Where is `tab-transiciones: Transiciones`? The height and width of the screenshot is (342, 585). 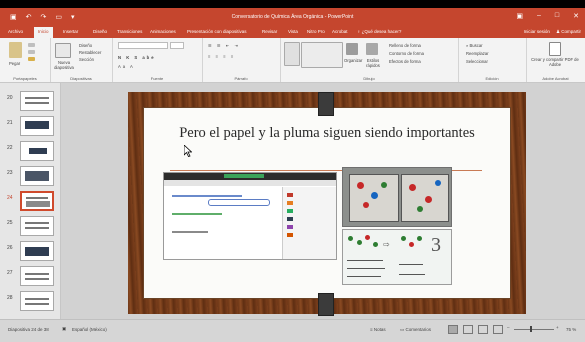
tab-transiciones: Transiciones is located at coordinates (129, 31).